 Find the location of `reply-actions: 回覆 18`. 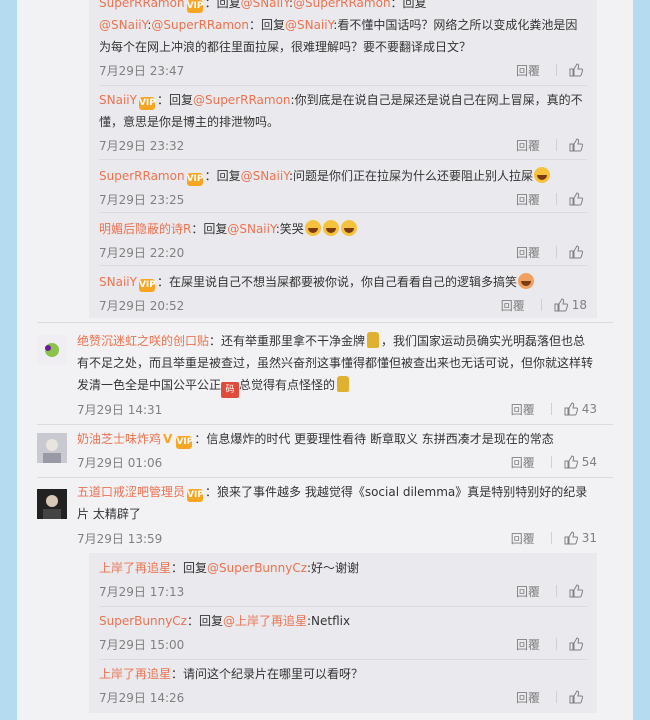

reply-actions: 回覆 18 is located at coordinates (544, 305).